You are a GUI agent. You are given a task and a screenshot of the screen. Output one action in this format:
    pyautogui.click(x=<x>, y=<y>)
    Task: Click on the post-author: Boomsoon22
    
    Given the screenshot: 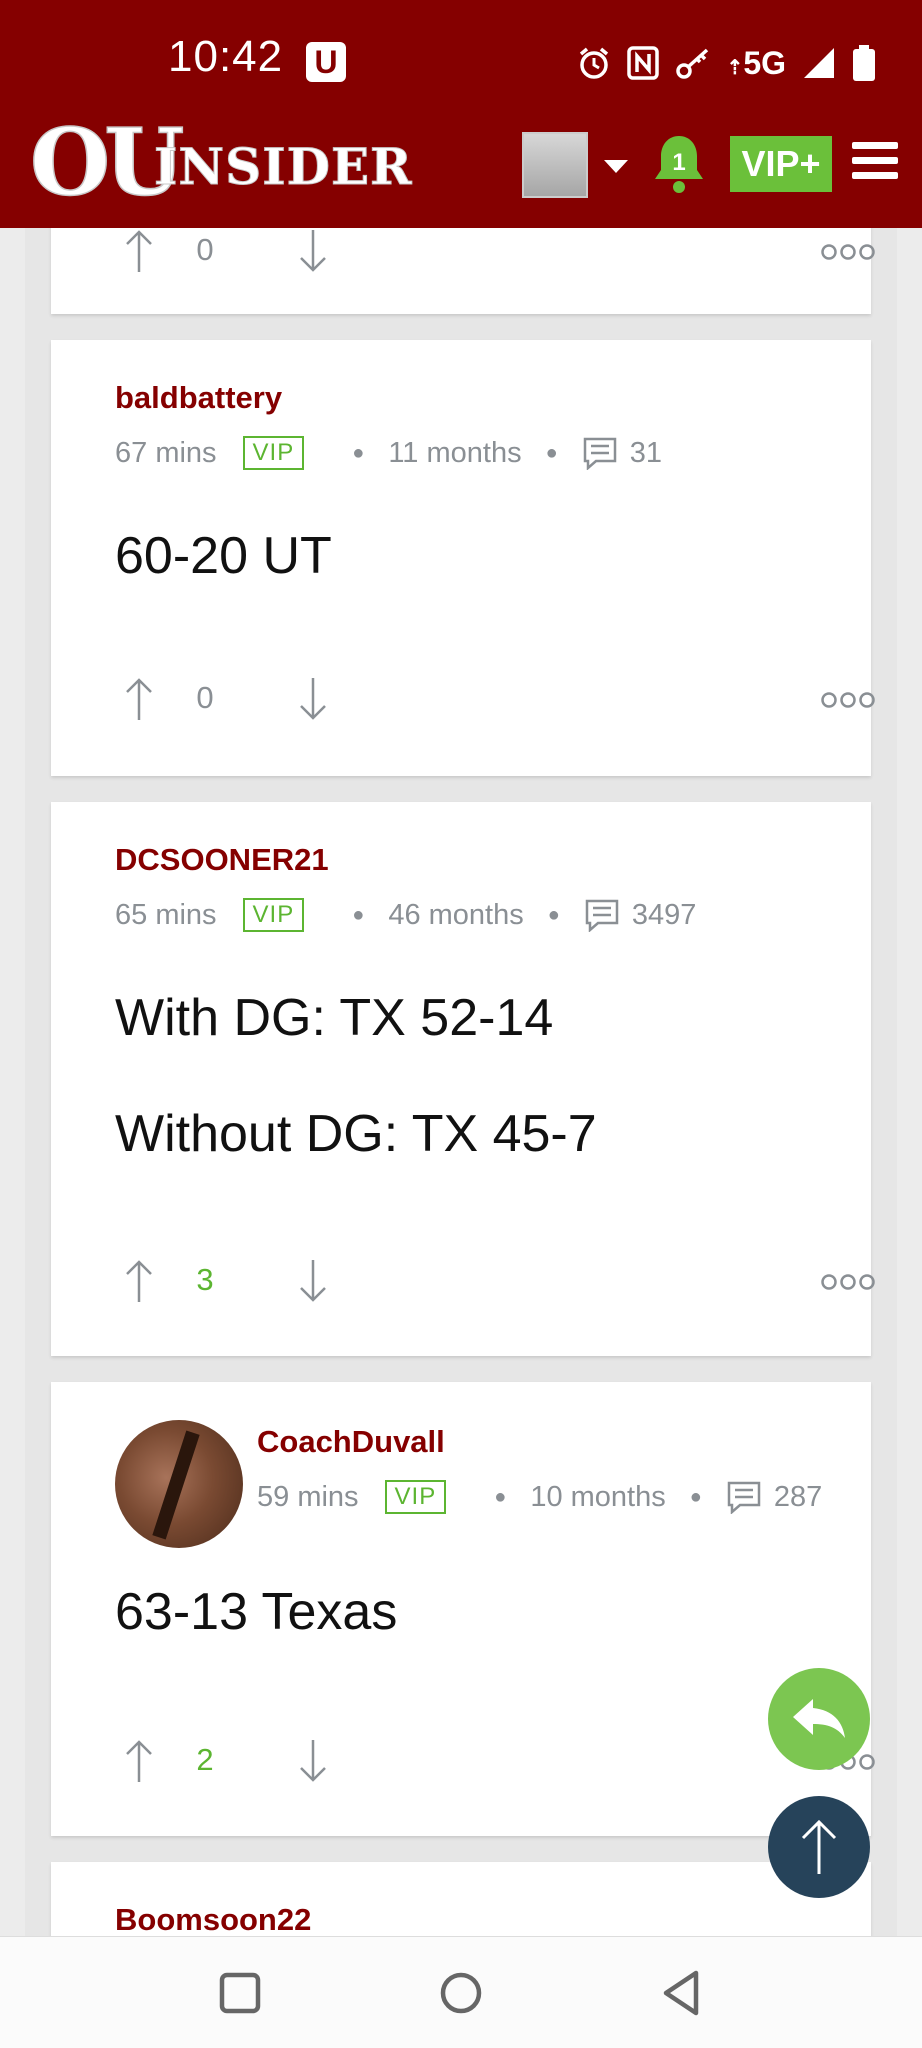 What is the action you would take?
    pyautogui.click(x=213, y=1919)
    